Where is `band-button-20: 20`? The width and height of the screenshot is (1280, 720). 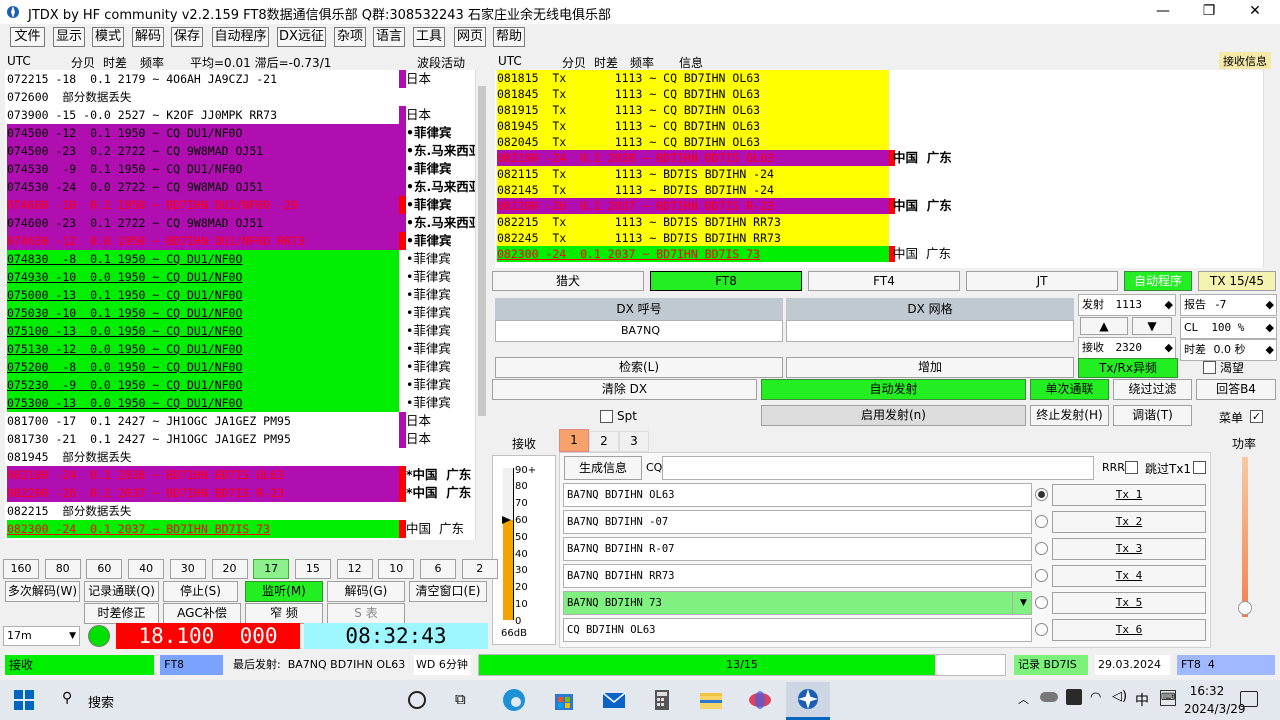 band-button-20: 20 is located at coordinates (229, 569).